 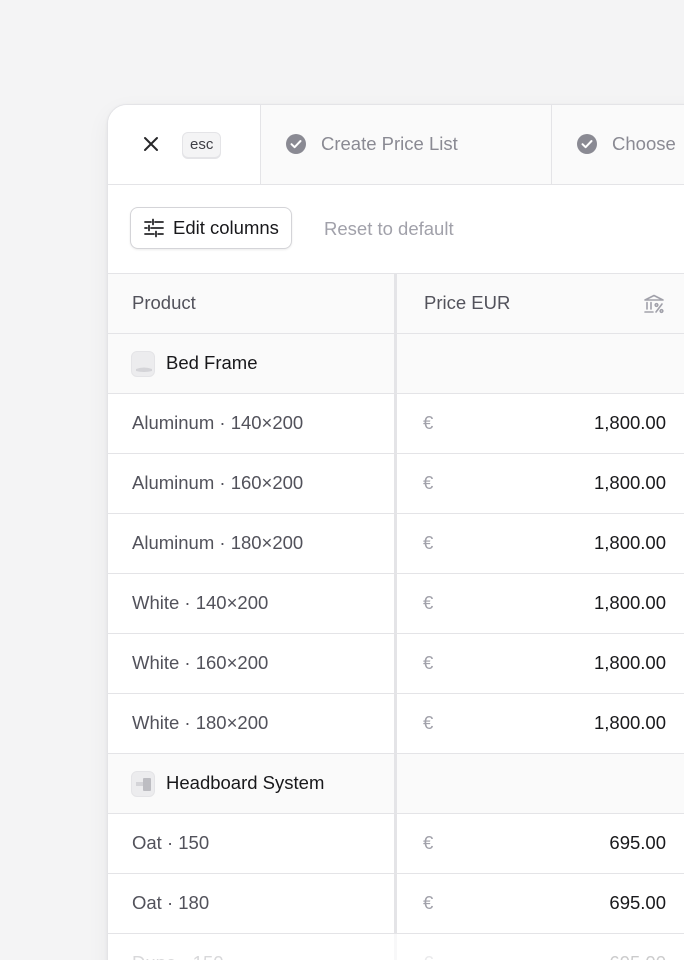 I want to click on product-group-row: Headboard System, so click(x=396, y=784).